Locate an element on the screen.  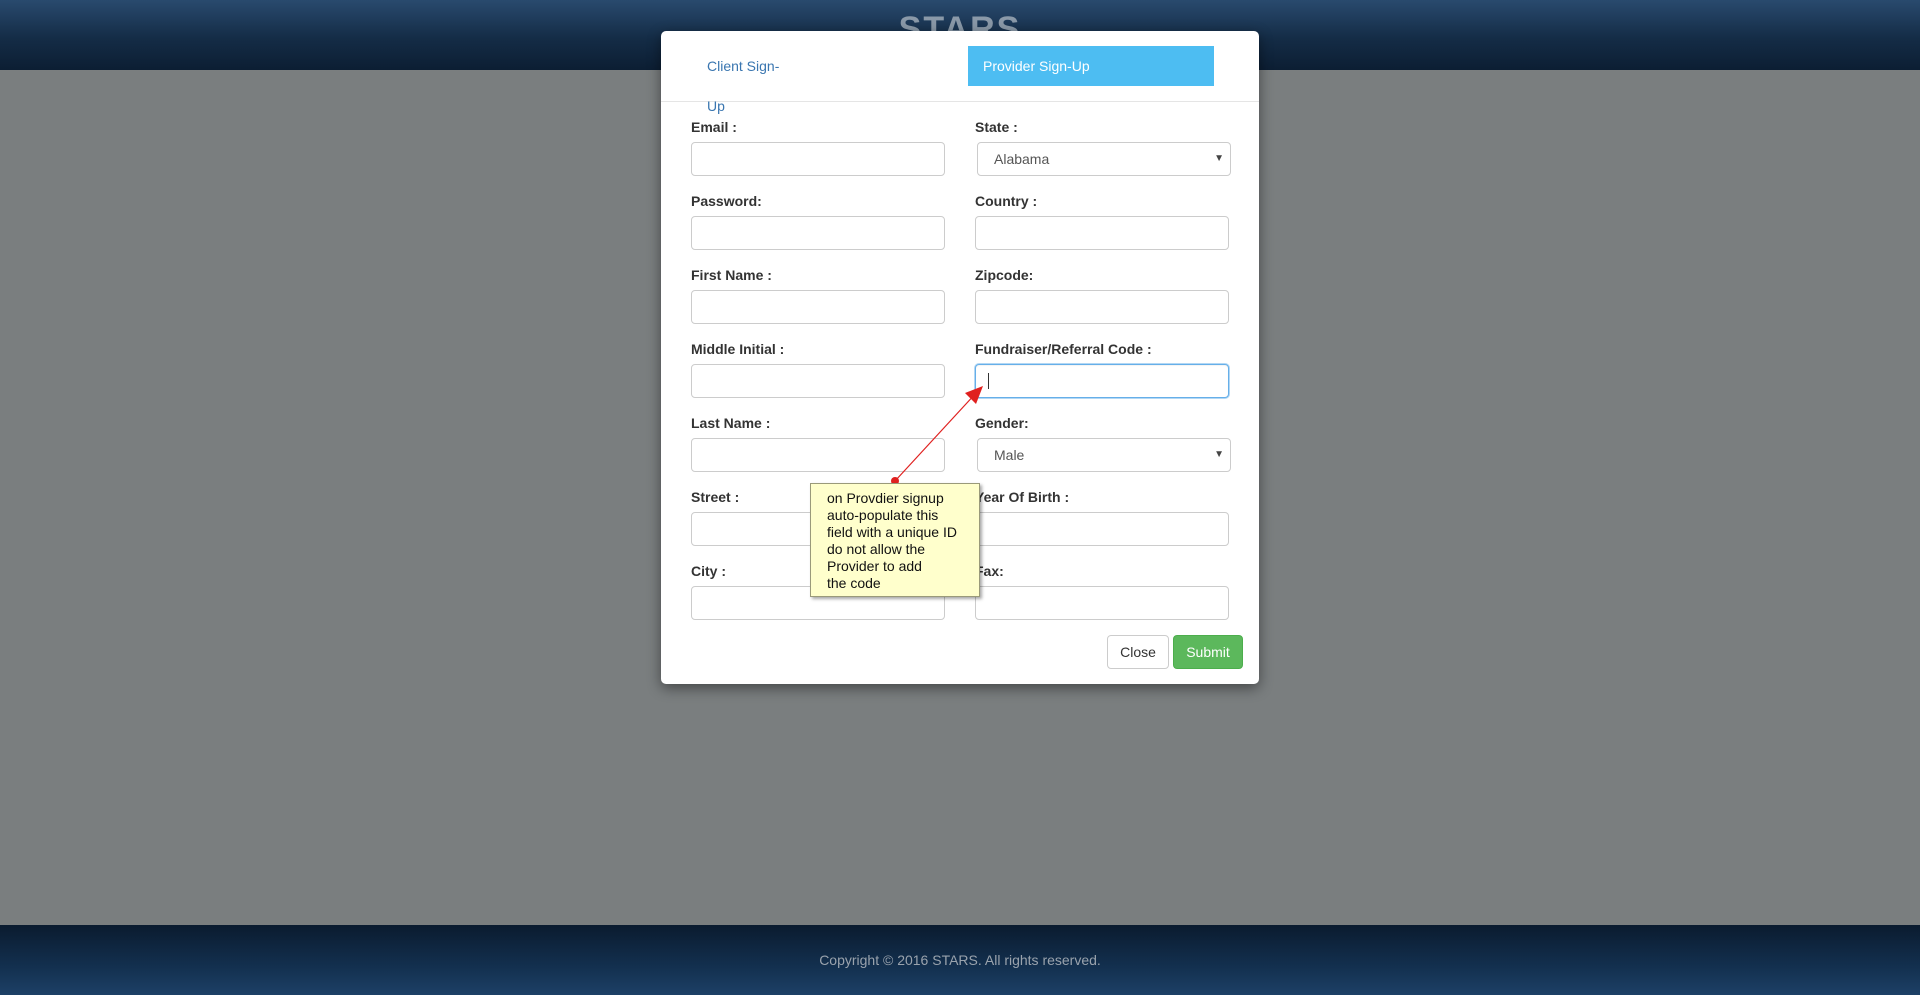
first-name-label: First Name : is located at coordinates (731, 275).